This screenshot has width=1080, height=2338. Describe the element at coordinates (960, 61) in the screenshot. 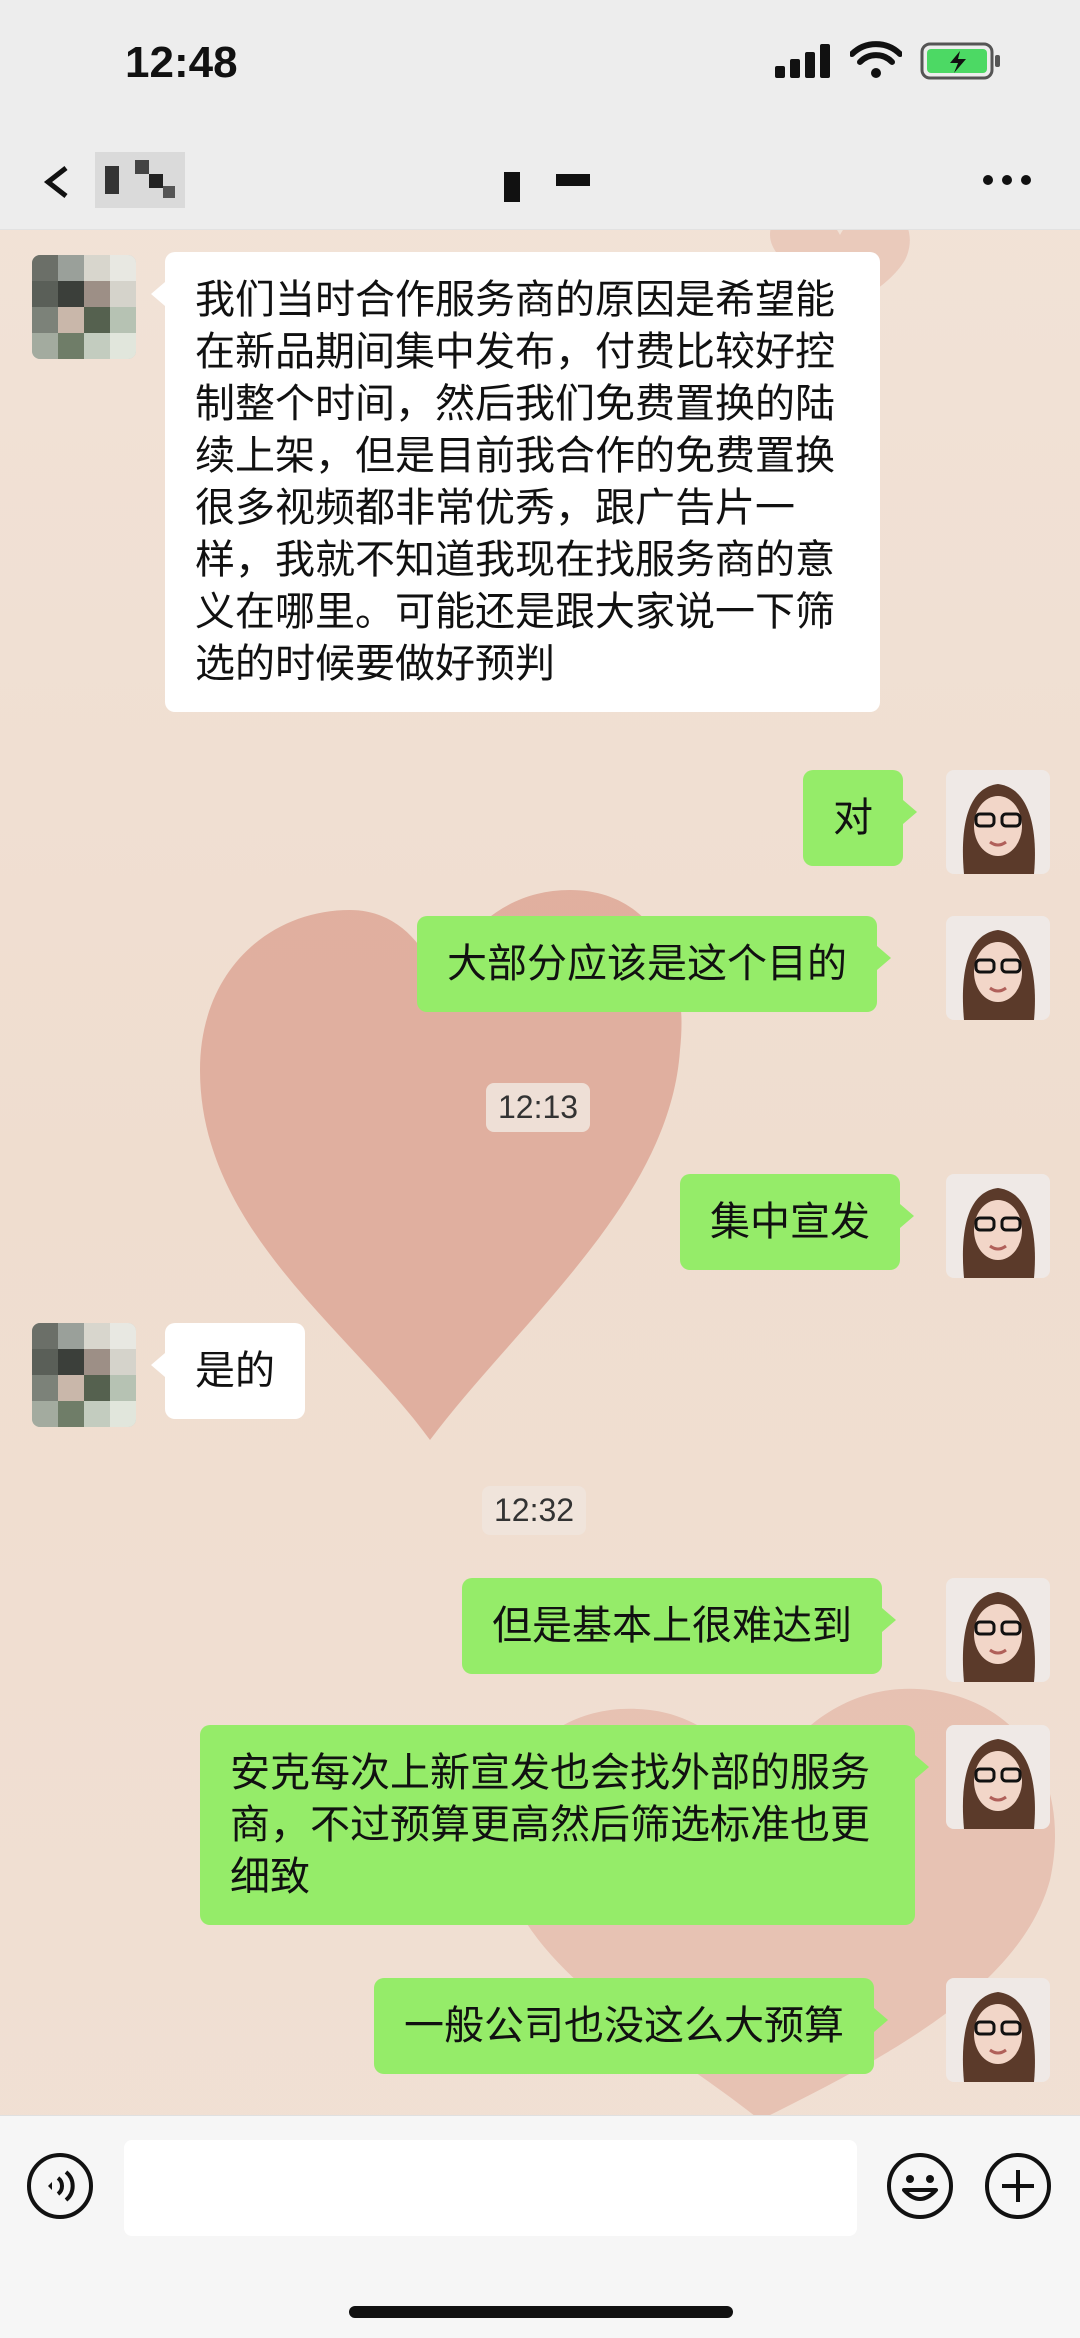

I see `battery-icon` at that location.